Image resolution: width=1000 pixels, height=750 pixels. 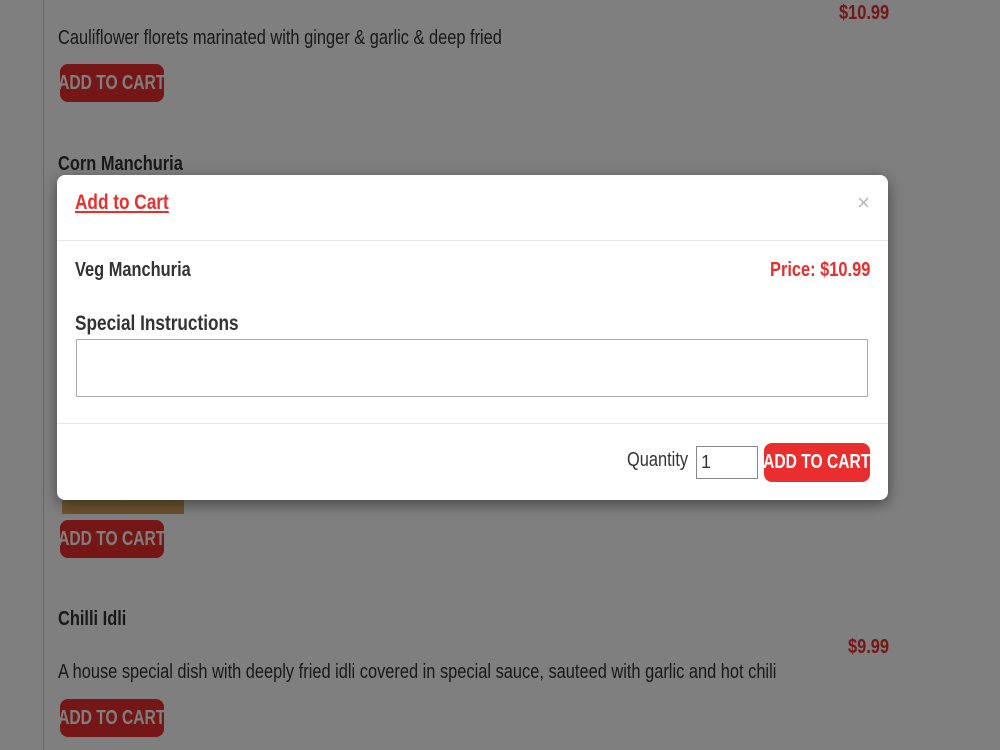 I want to click on modal-item-price: Price: $10.99, so click(x=819, y=270).